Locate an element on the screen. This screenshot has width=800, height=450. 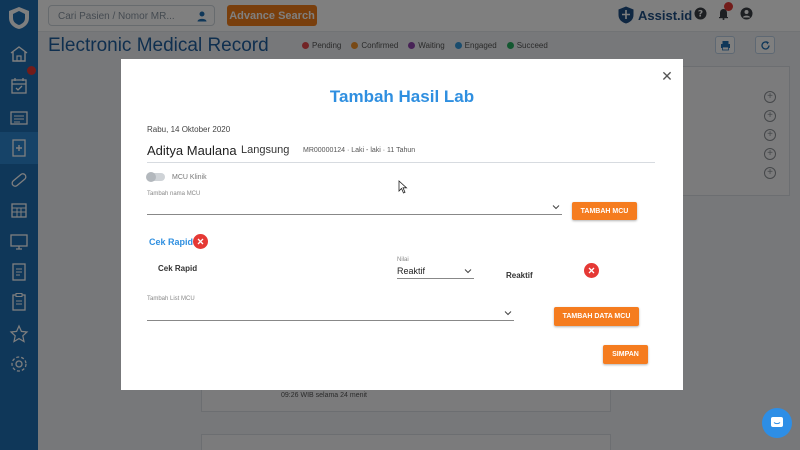
test-name: Cek Rapid is located at coordinates (178, 268).